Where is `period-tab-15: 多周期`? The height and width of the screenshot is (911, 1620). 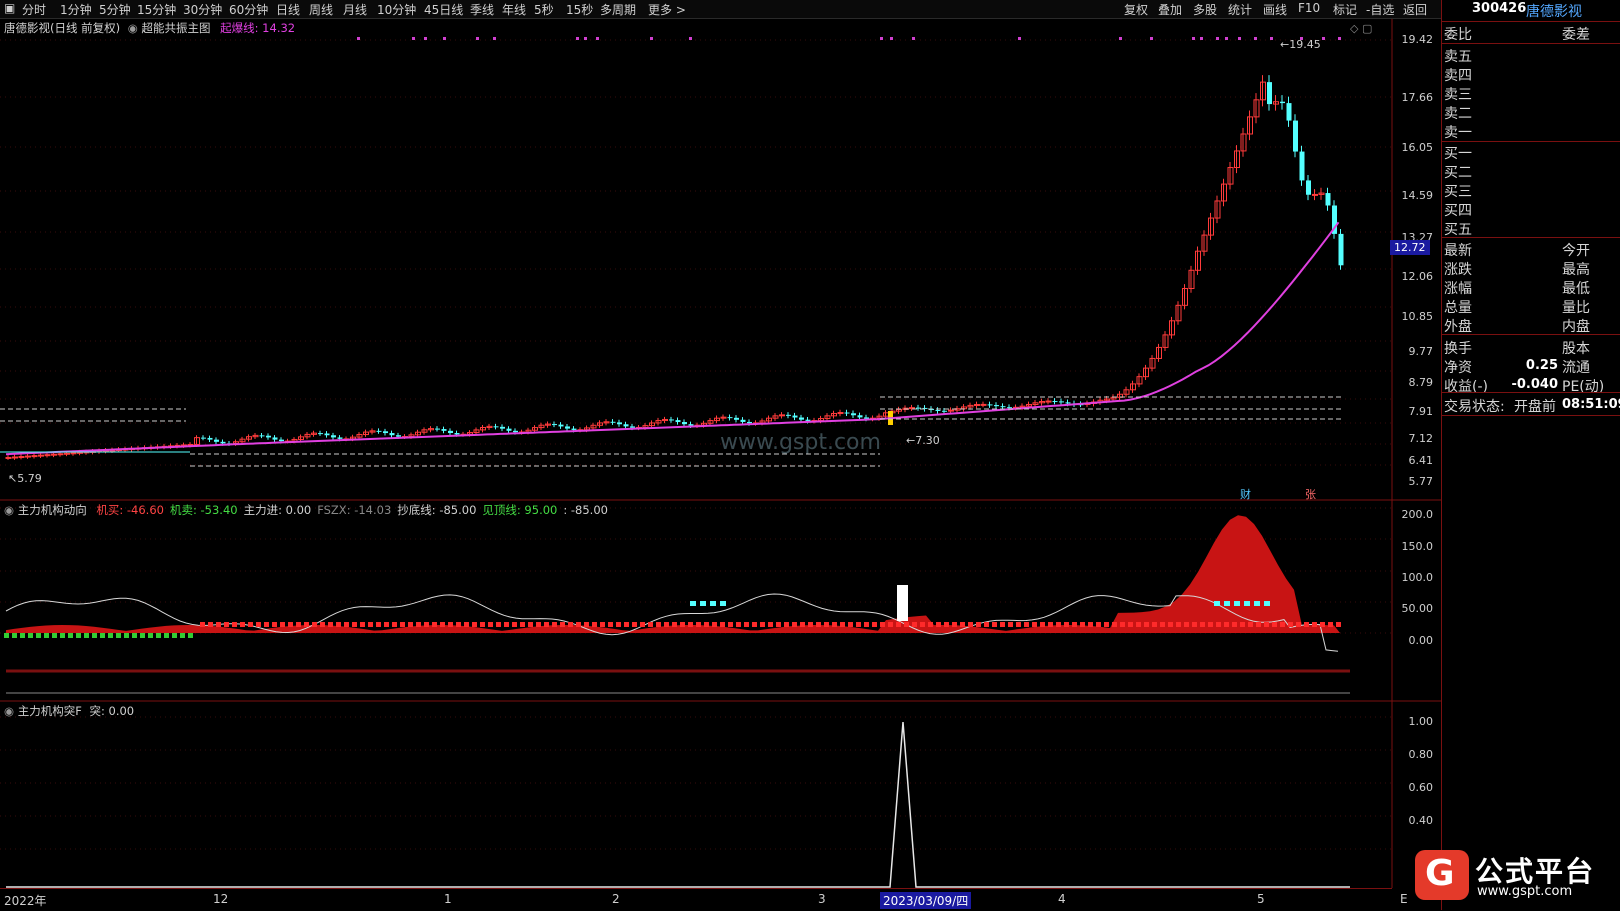 period-tab-15: 多周期 is located at coordinates (618, 9).